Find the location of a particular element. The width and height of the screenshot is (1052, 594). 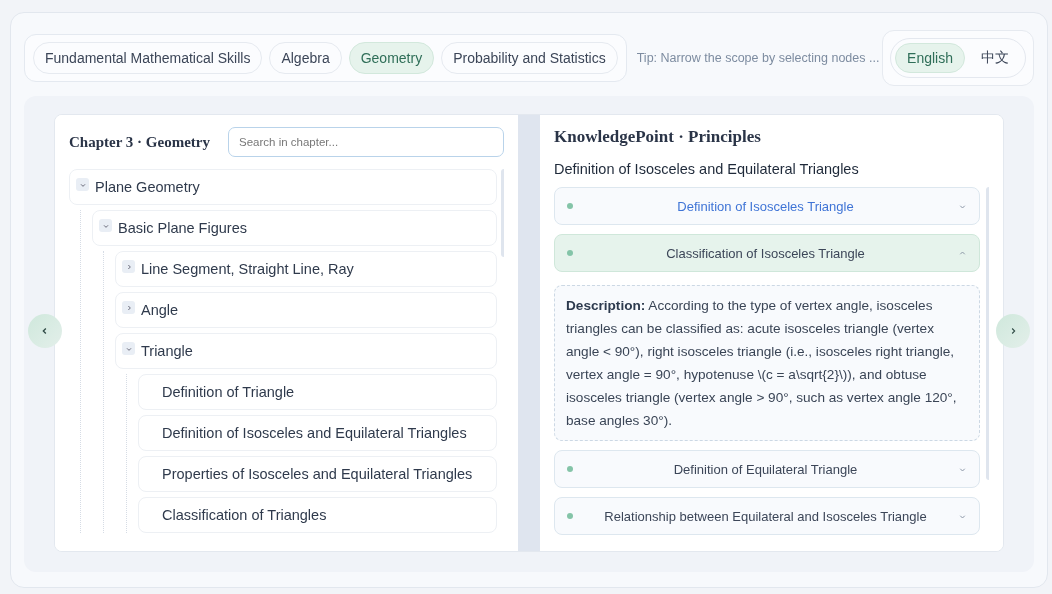

tree-item: Triangle is located at coordinates (306, 351).